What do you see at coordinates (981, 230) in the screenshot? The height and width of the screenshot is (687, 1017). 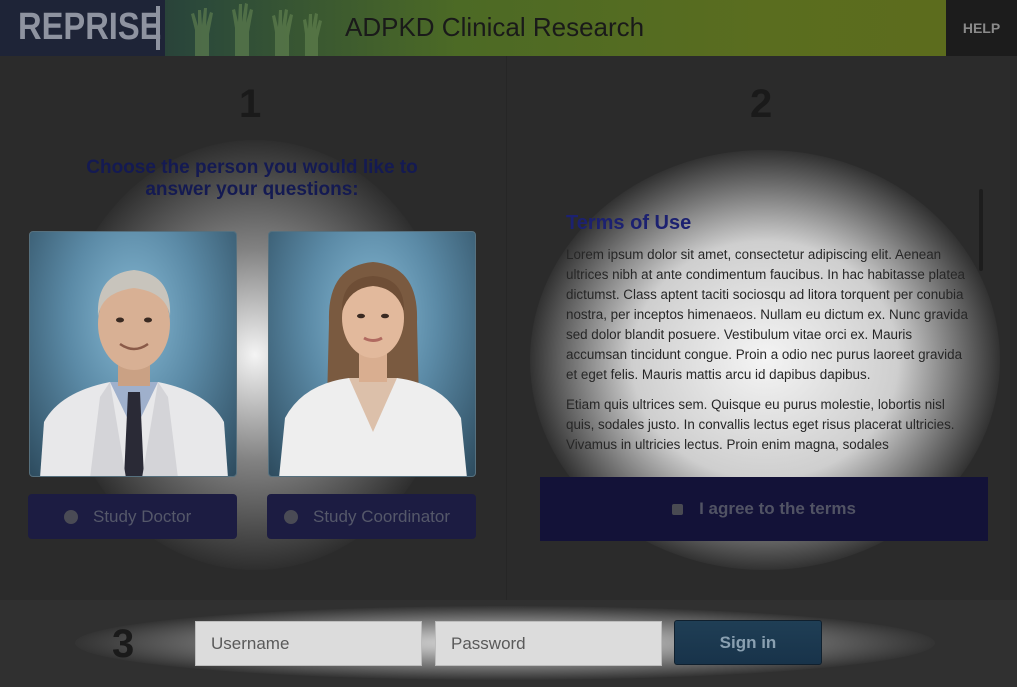 I see `terms-scrollbar` at bounding box center [981, 230].